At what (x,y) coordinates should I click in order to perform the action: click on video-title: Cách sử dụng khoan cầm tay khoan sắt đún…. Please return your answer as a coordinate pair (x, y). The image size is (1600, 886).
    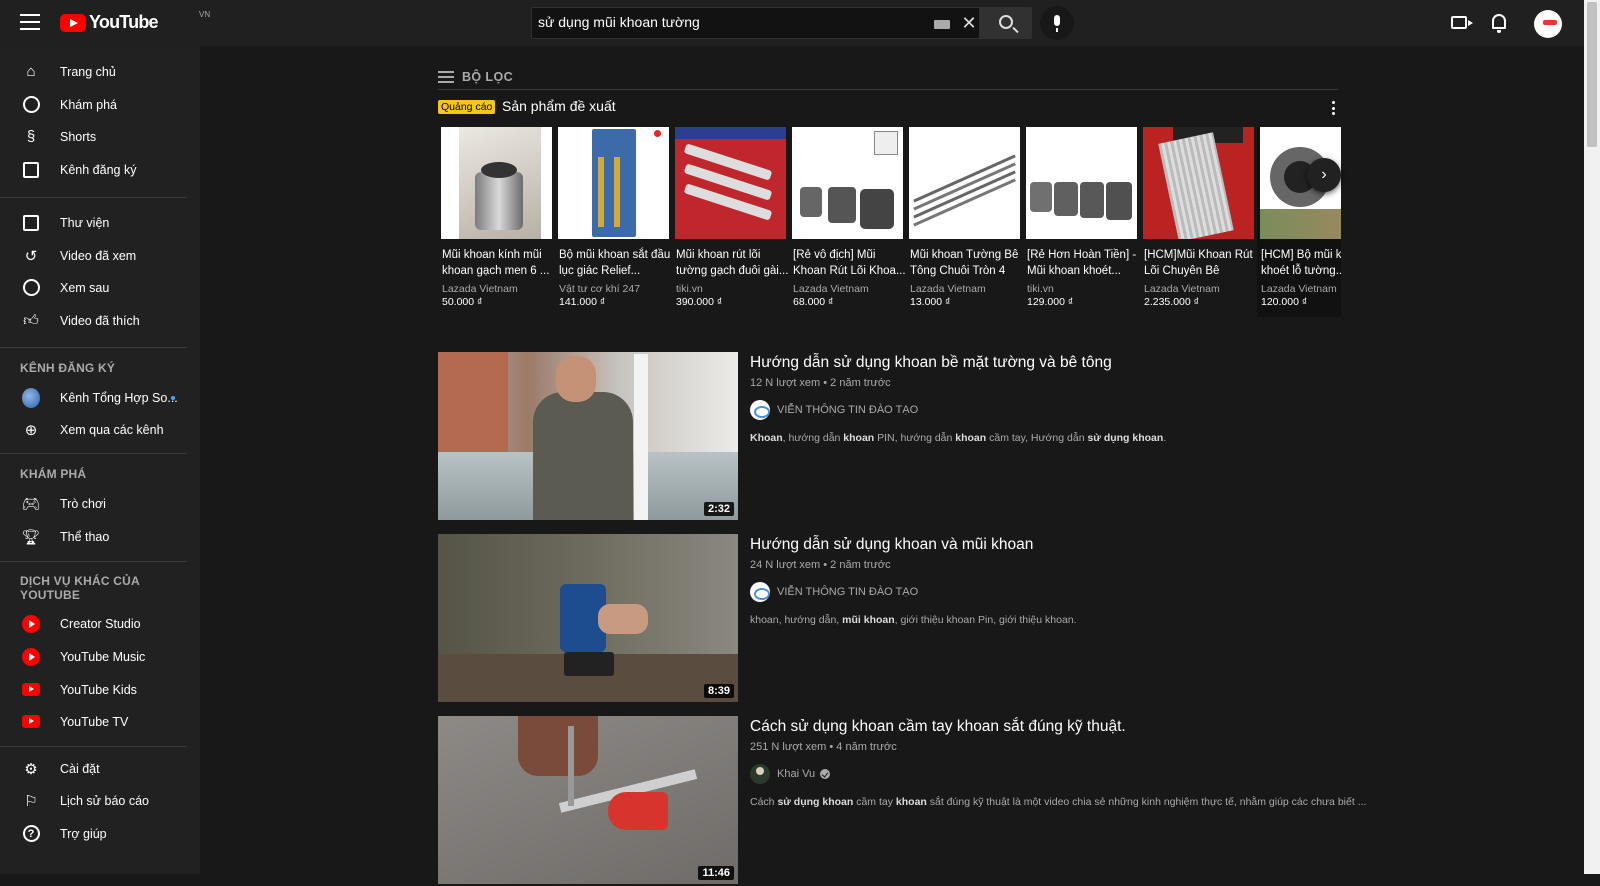
    Looking at the image, I should click on (938, 727).